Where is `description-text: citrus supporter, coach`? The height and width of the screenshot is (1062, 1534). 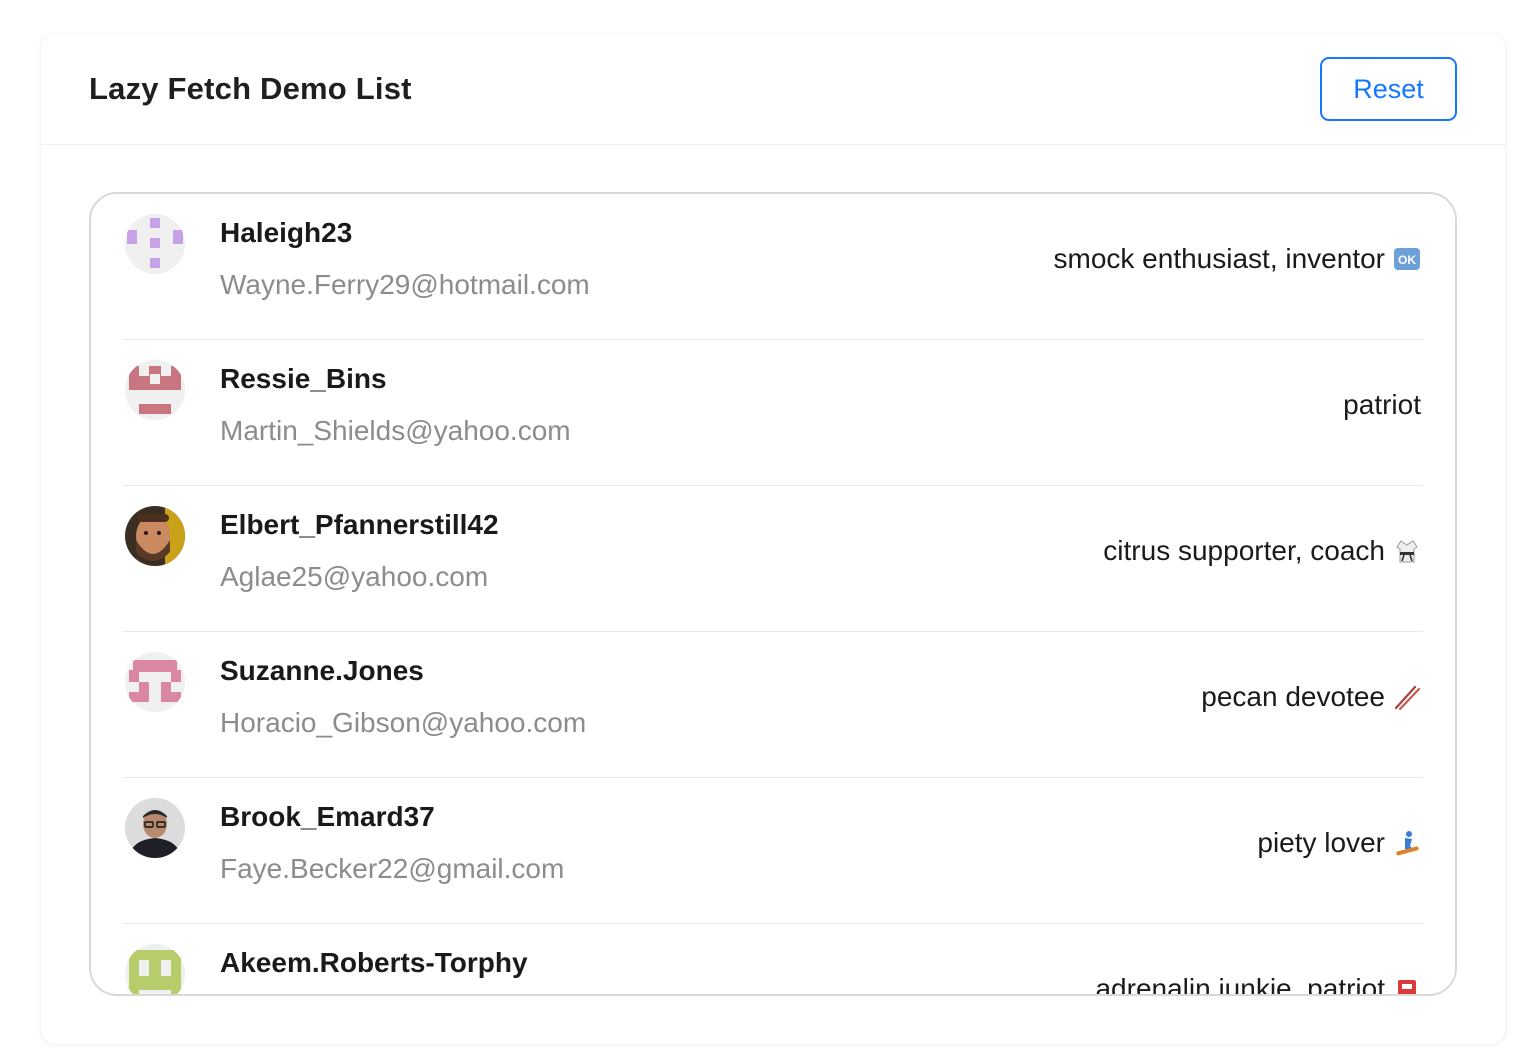 description-text: citrus supporter, coach is located at coordinates (1244, 550).